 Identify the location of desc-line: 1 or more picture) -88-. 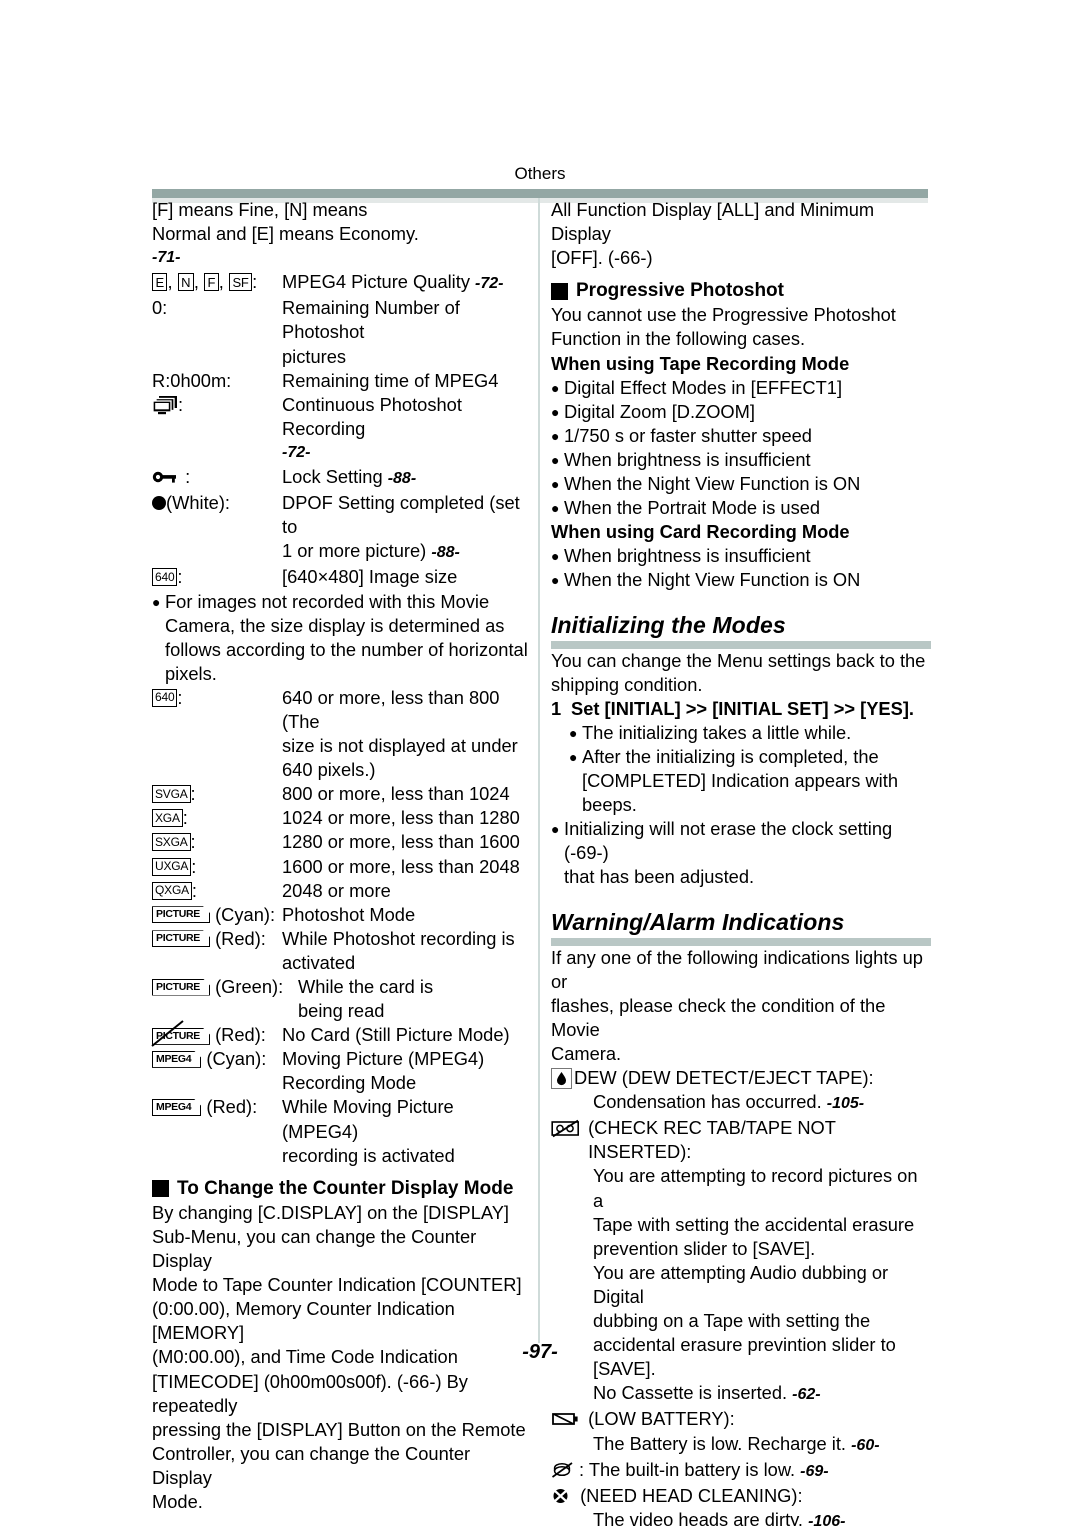
(405, 552).